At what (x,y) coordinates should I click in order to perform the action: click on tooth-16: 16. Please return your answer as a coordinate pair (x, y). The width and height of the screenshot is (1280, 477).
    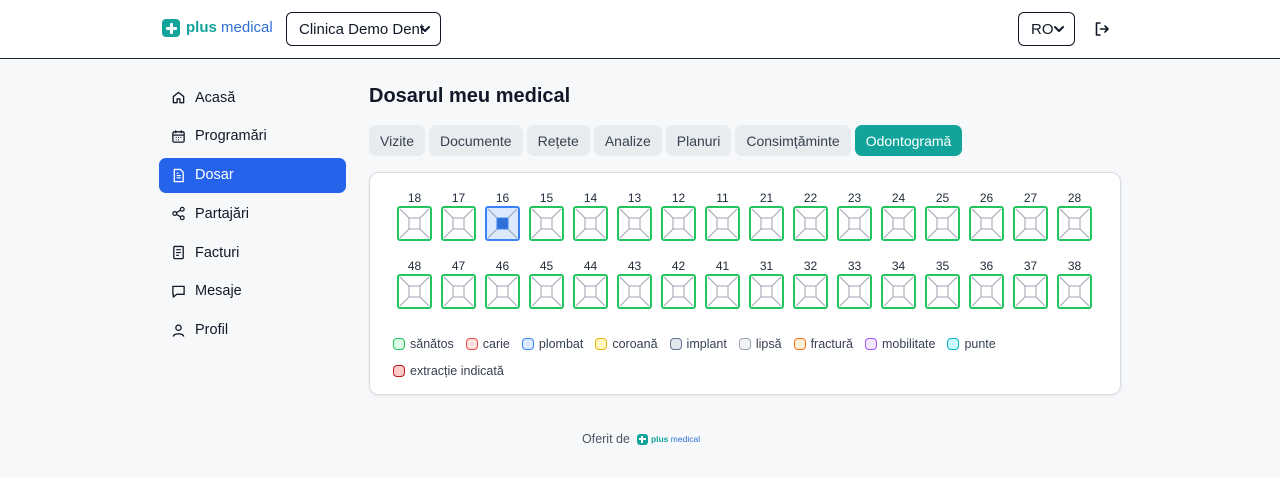
    Looking at the image, I should click on (502, 216).